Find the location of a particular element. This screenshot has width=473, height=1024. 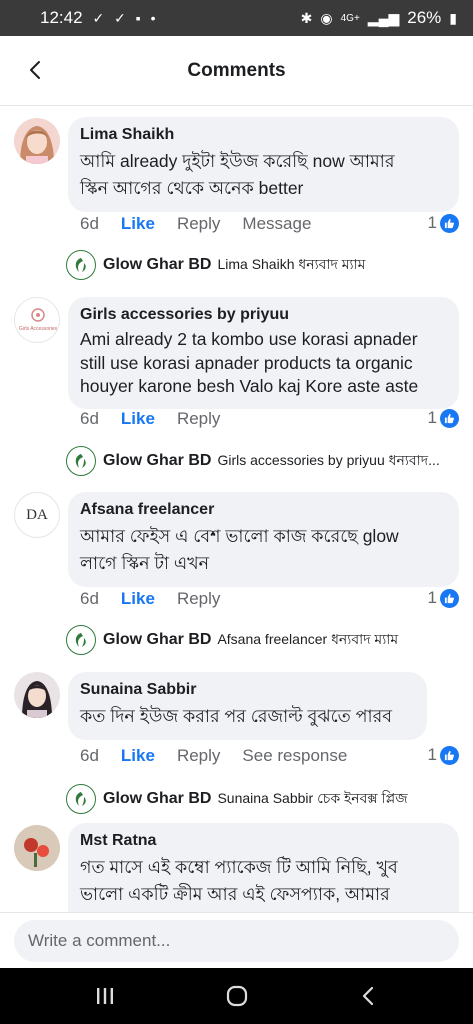

comment-text: কত দিন ইউজ করার পর রেজাল্ট বুঝতে পারব is located at coordinates (247, 716).